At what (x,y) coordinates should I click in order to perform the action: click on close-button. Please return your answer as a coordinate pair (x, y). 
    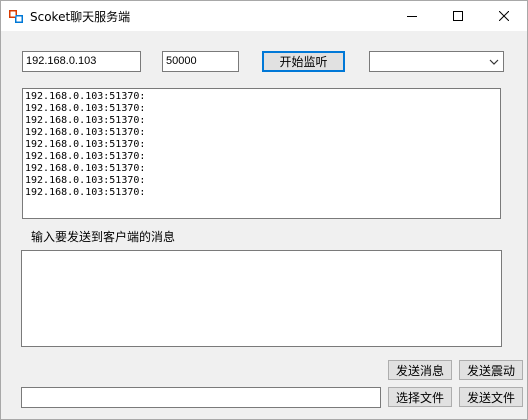
    Looking at the image, I should click on (504, 16).